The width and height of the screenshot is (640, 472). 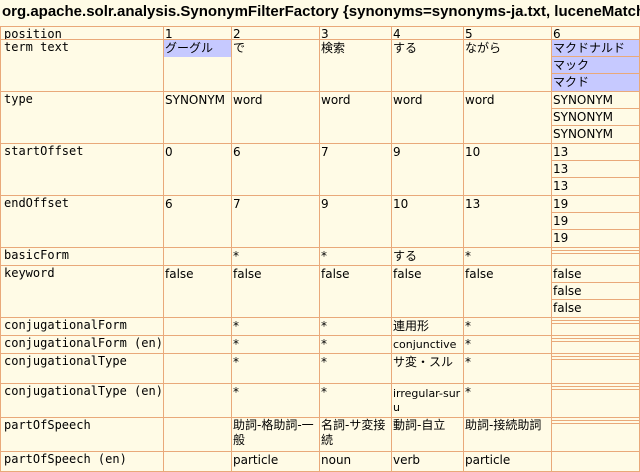 I want to click on row-label-keyword: keyword, so click(x=82, y=292).